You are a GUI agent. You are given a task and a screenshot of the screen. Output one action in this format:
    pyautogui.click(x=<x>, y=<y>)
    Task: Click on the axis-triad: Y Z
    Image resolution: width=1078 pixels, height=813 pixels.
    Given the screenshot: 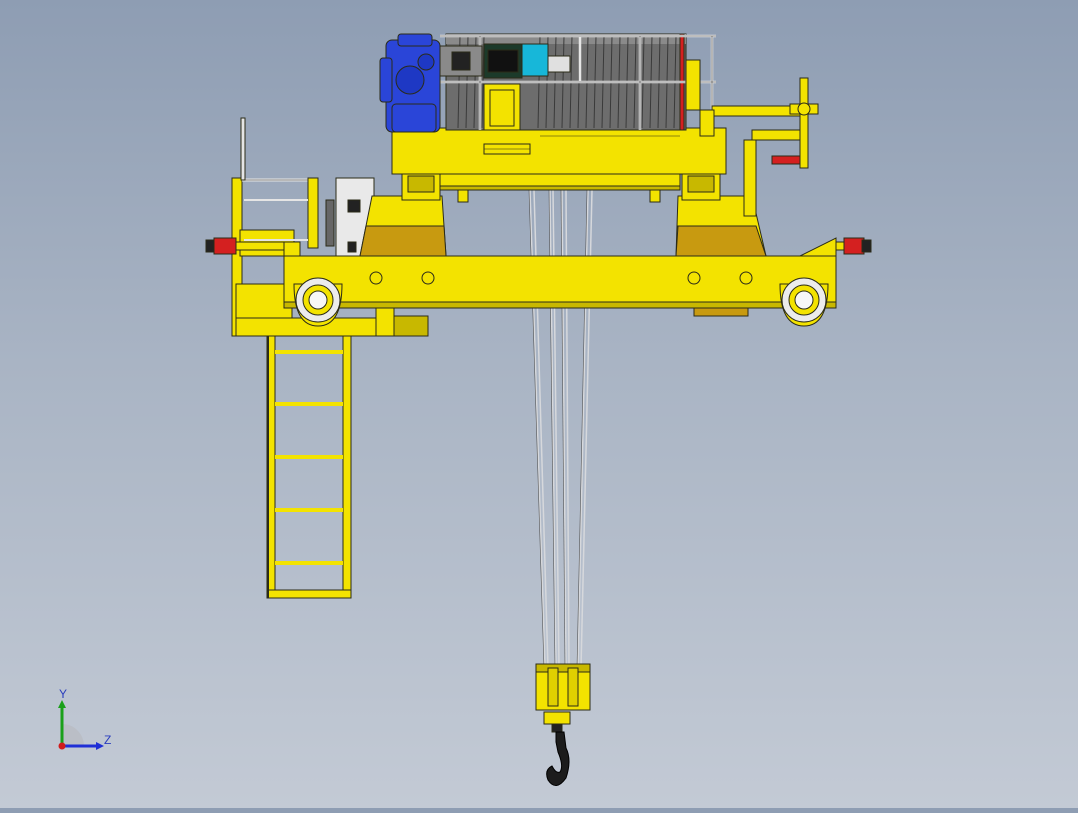 What is the action you would take?
    pyautogui.click(x=84, y=718)
    